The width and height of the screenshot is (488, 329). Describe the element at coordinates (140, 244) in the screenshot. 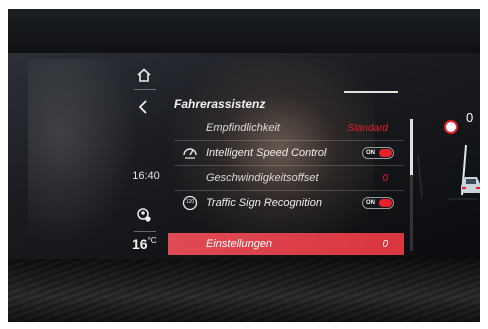

I see `temperature-value: 16` at that location.